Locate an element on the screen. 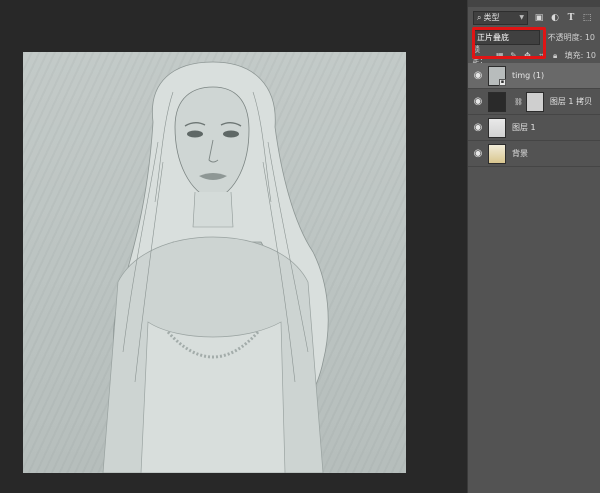 The image size is (600, 493). smart-object-icon: ▪ is located at coordinates (502, 82).